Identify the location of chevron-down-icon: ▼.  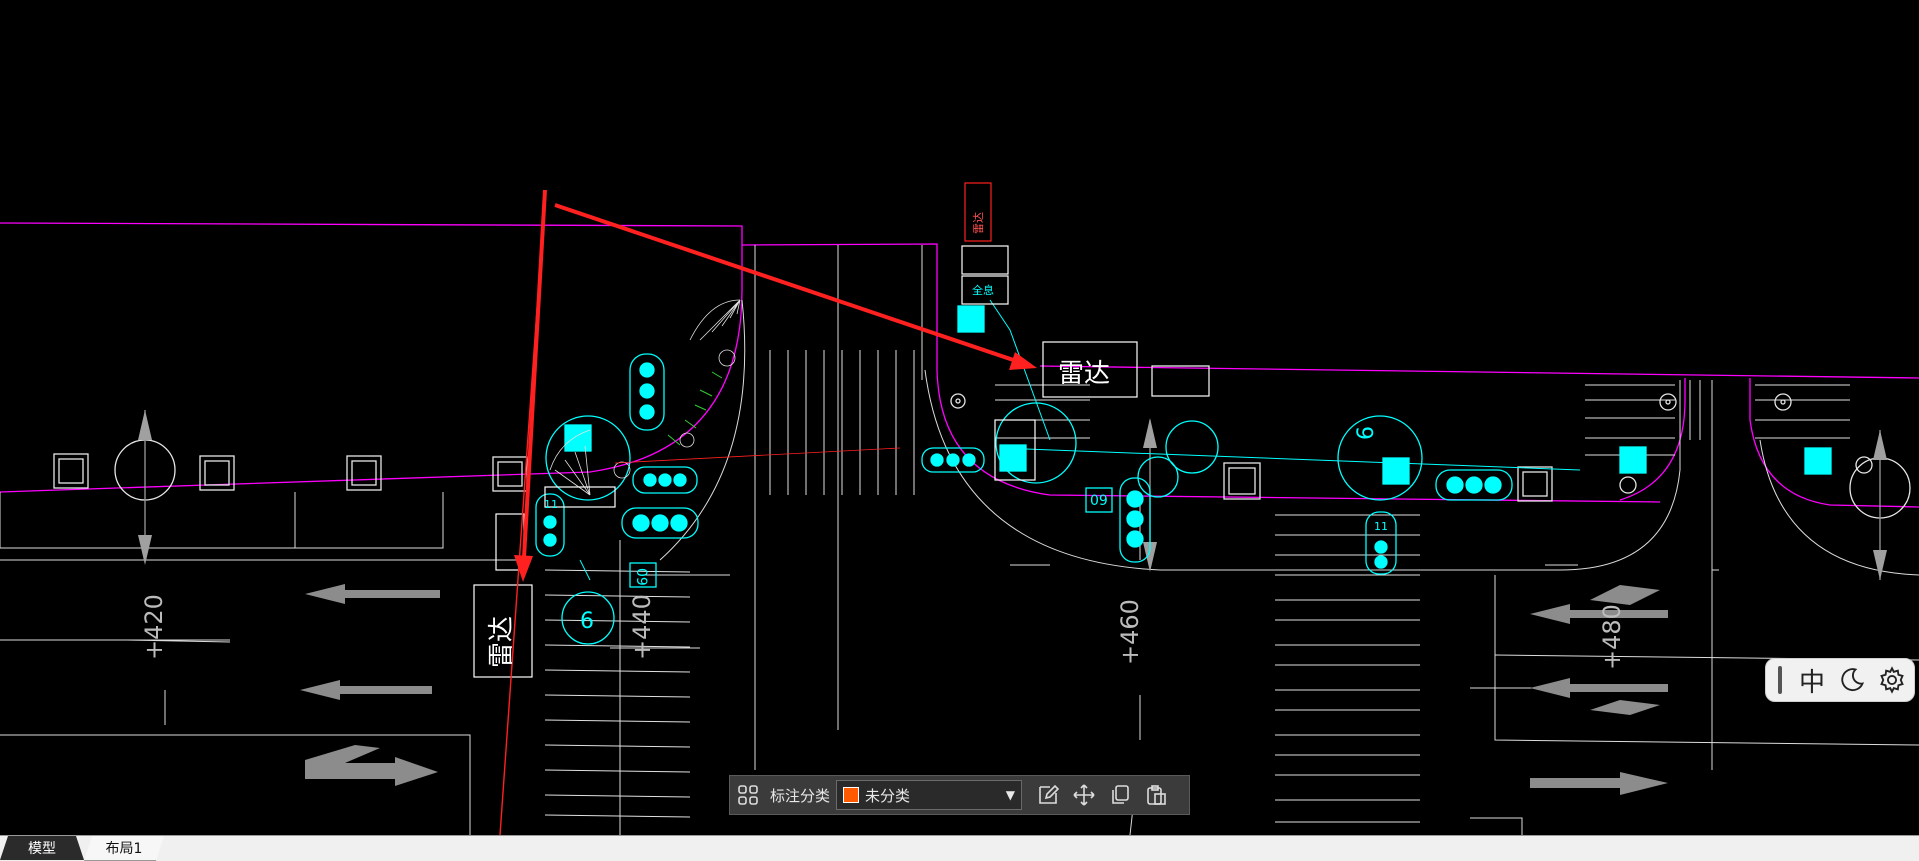
(1010, 795).